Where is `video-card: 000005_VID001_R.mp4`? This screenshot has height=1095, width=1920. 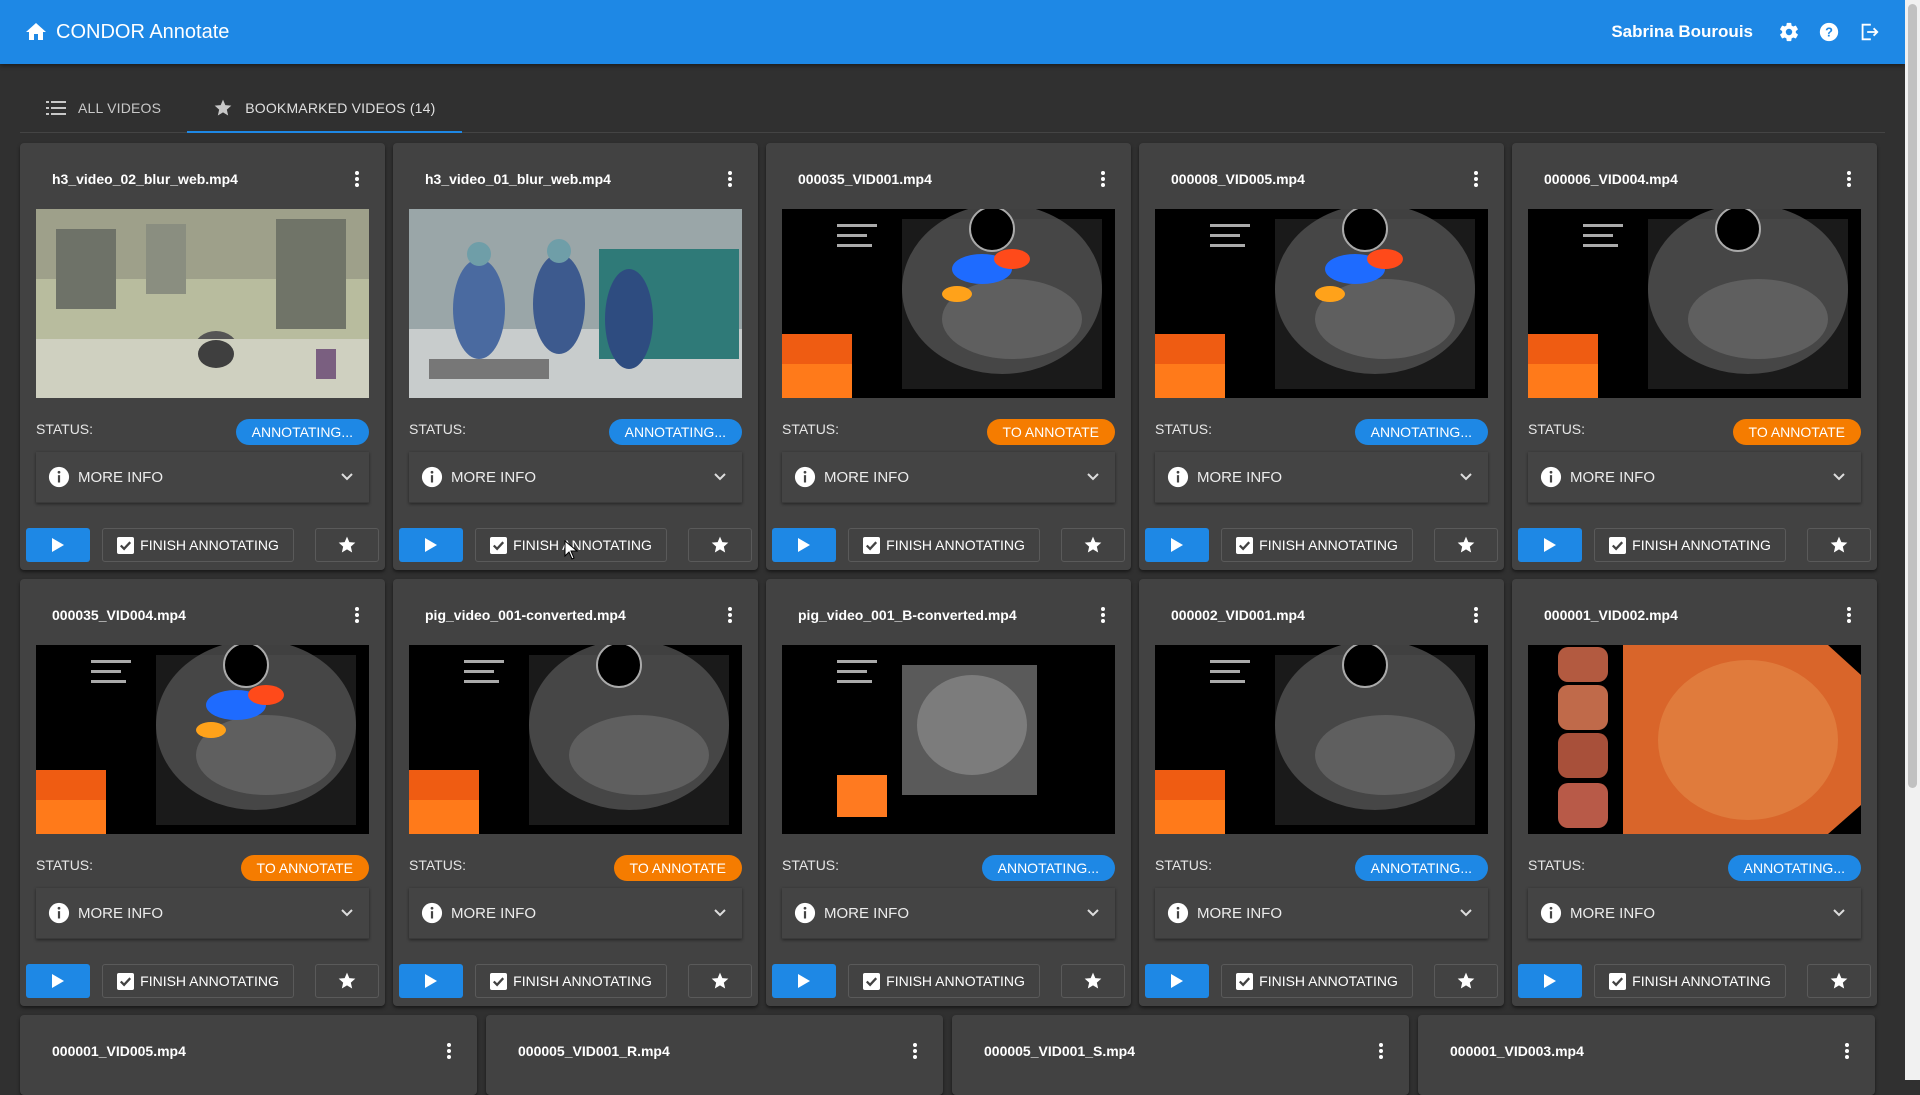 video-card: 000005_VID001_R.mp4 is located at coordinates (714, 1055).